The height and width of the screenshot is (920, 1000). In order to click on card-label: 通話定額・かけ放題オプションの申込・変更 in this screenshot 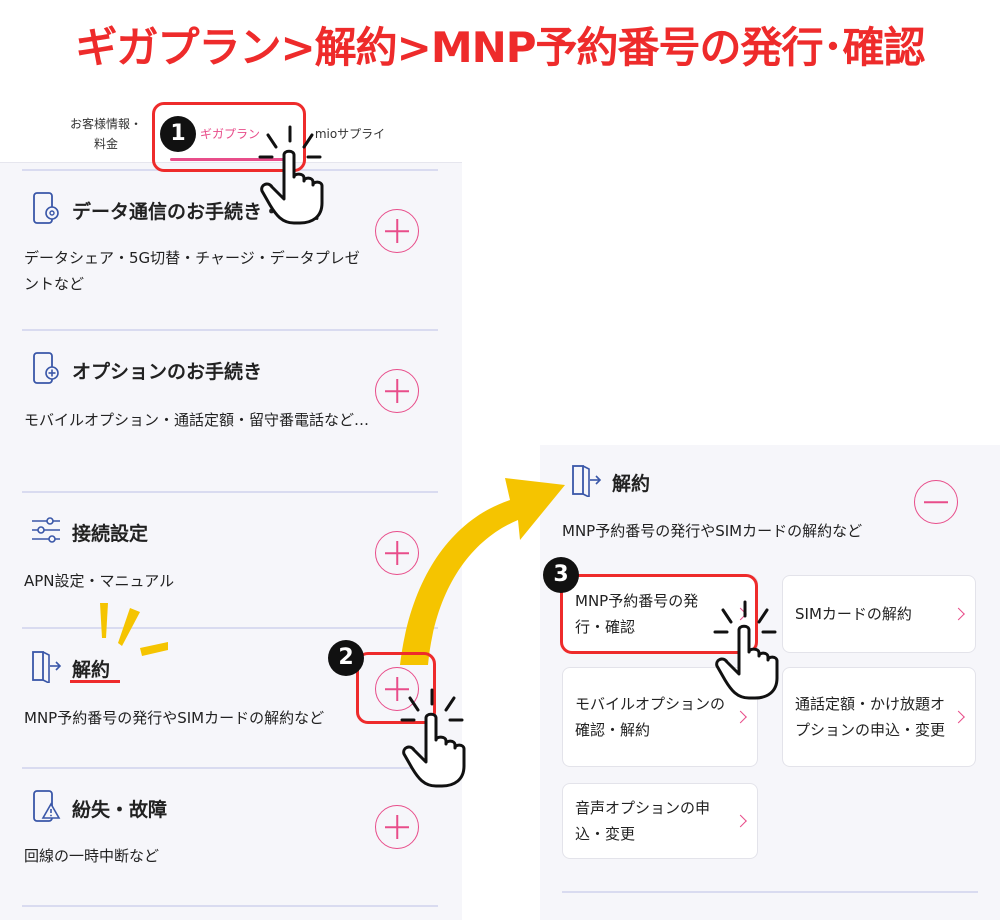, I will do `click(870, 717)`.